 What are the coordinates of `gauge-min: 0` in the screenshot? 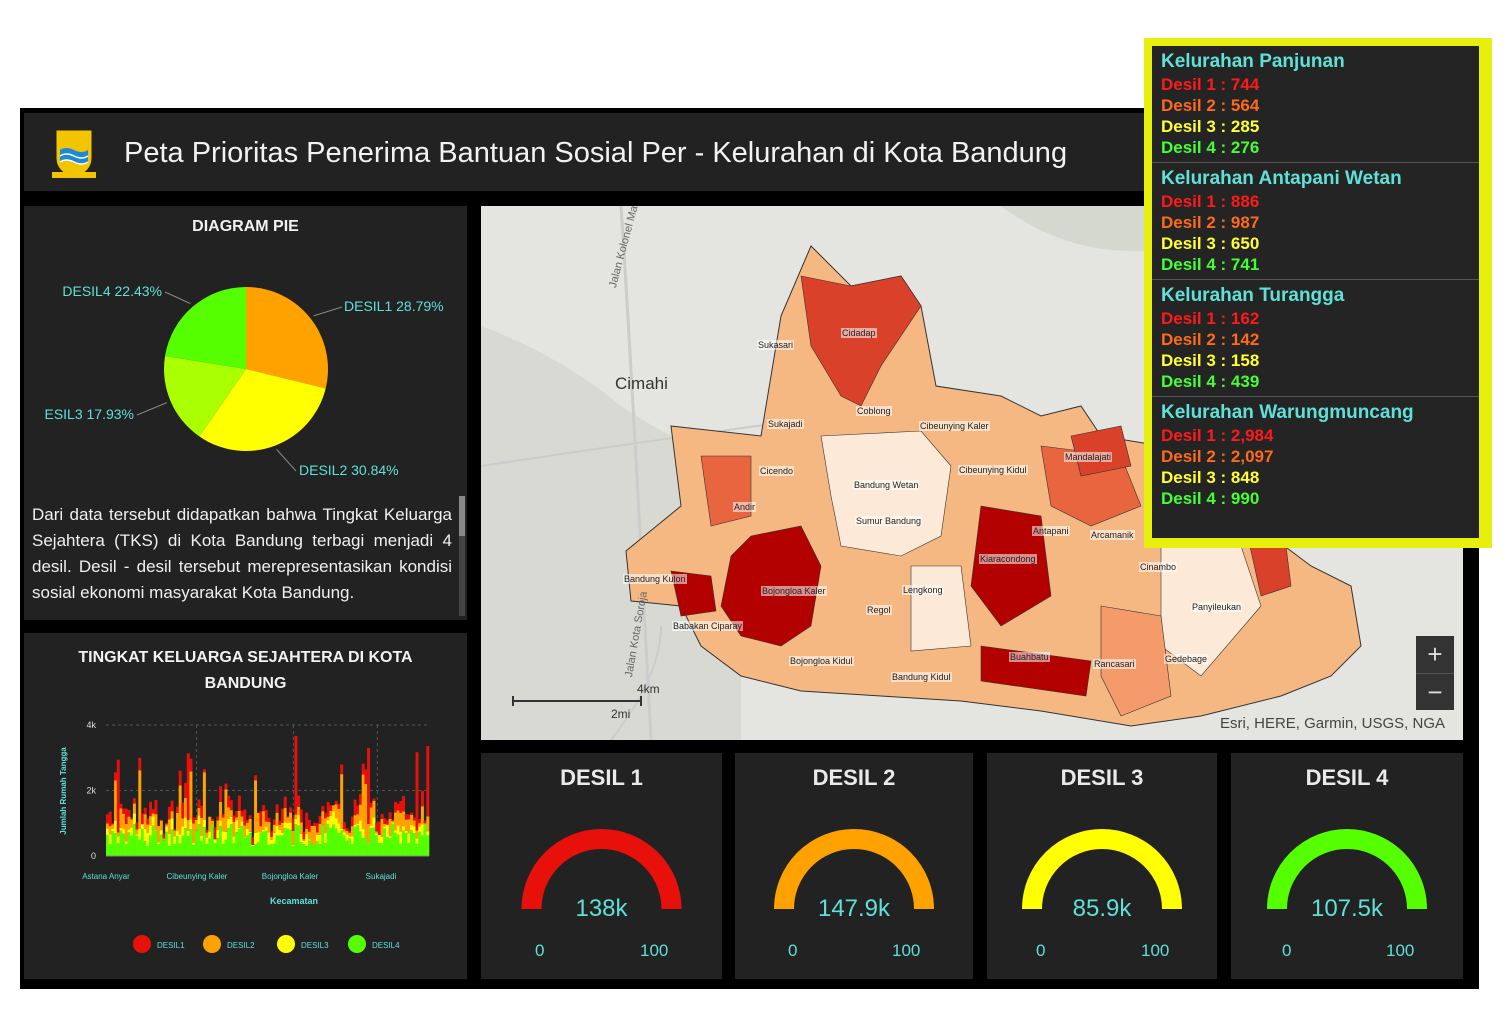 It's located at (1287, 950).